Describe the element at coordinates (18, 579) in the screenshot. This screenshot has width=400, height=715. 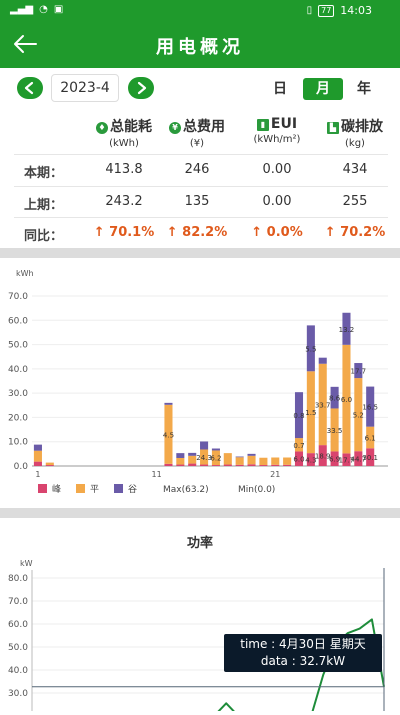
I see `y-tick-label: 80.0` at that location.